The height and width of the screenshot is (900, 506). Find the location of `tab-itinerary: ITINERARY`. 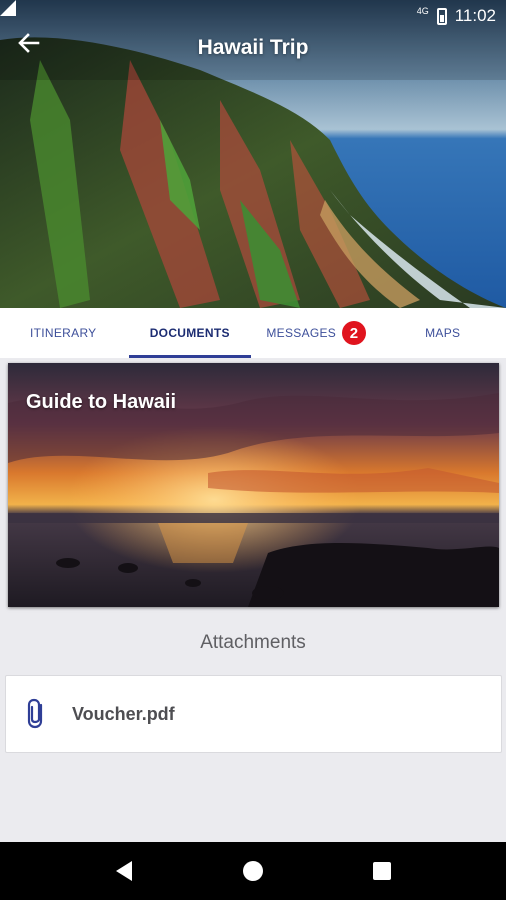

tab-itinerary: ITINERARY is located at coordinates (63, 333).